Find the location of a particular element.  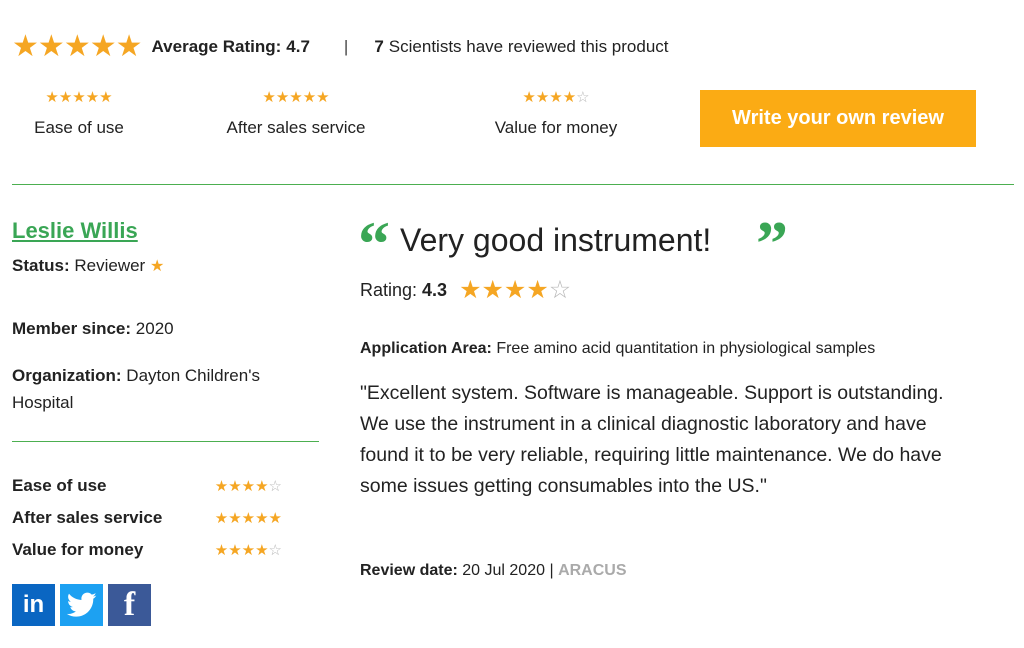

reviewer-status: Status: Reviewer ★ is located at coordinates (88, 266).